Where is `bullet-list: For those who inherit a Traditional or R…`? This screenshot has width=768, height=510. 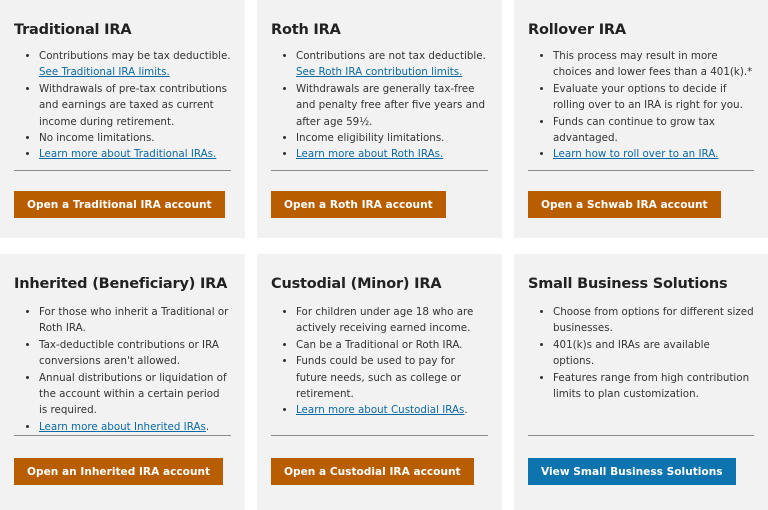
bullet-list: For those who inherit a Traditional or R… is located at coordinates (122, 369).